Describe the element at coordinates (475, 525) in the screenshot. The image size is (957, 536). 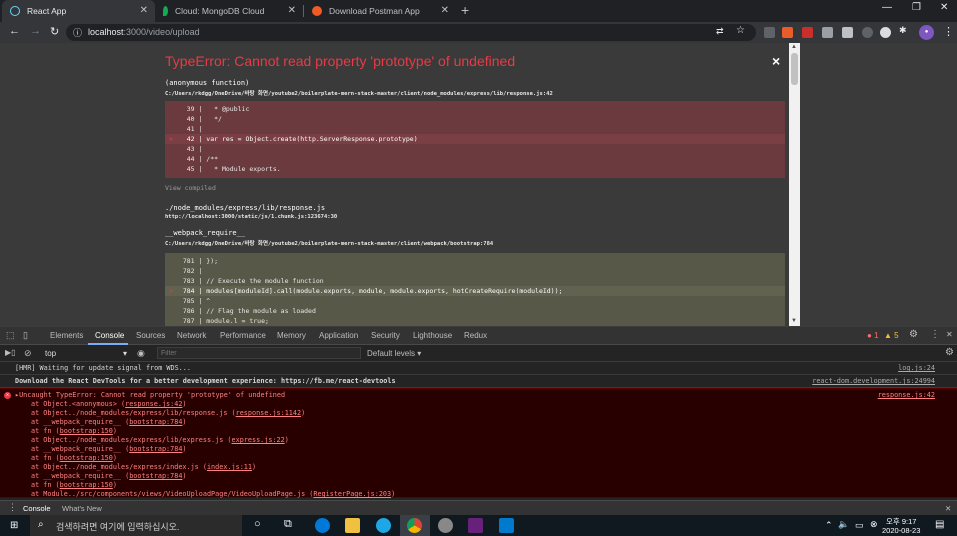
I see `visual-studio-icon` at that location.